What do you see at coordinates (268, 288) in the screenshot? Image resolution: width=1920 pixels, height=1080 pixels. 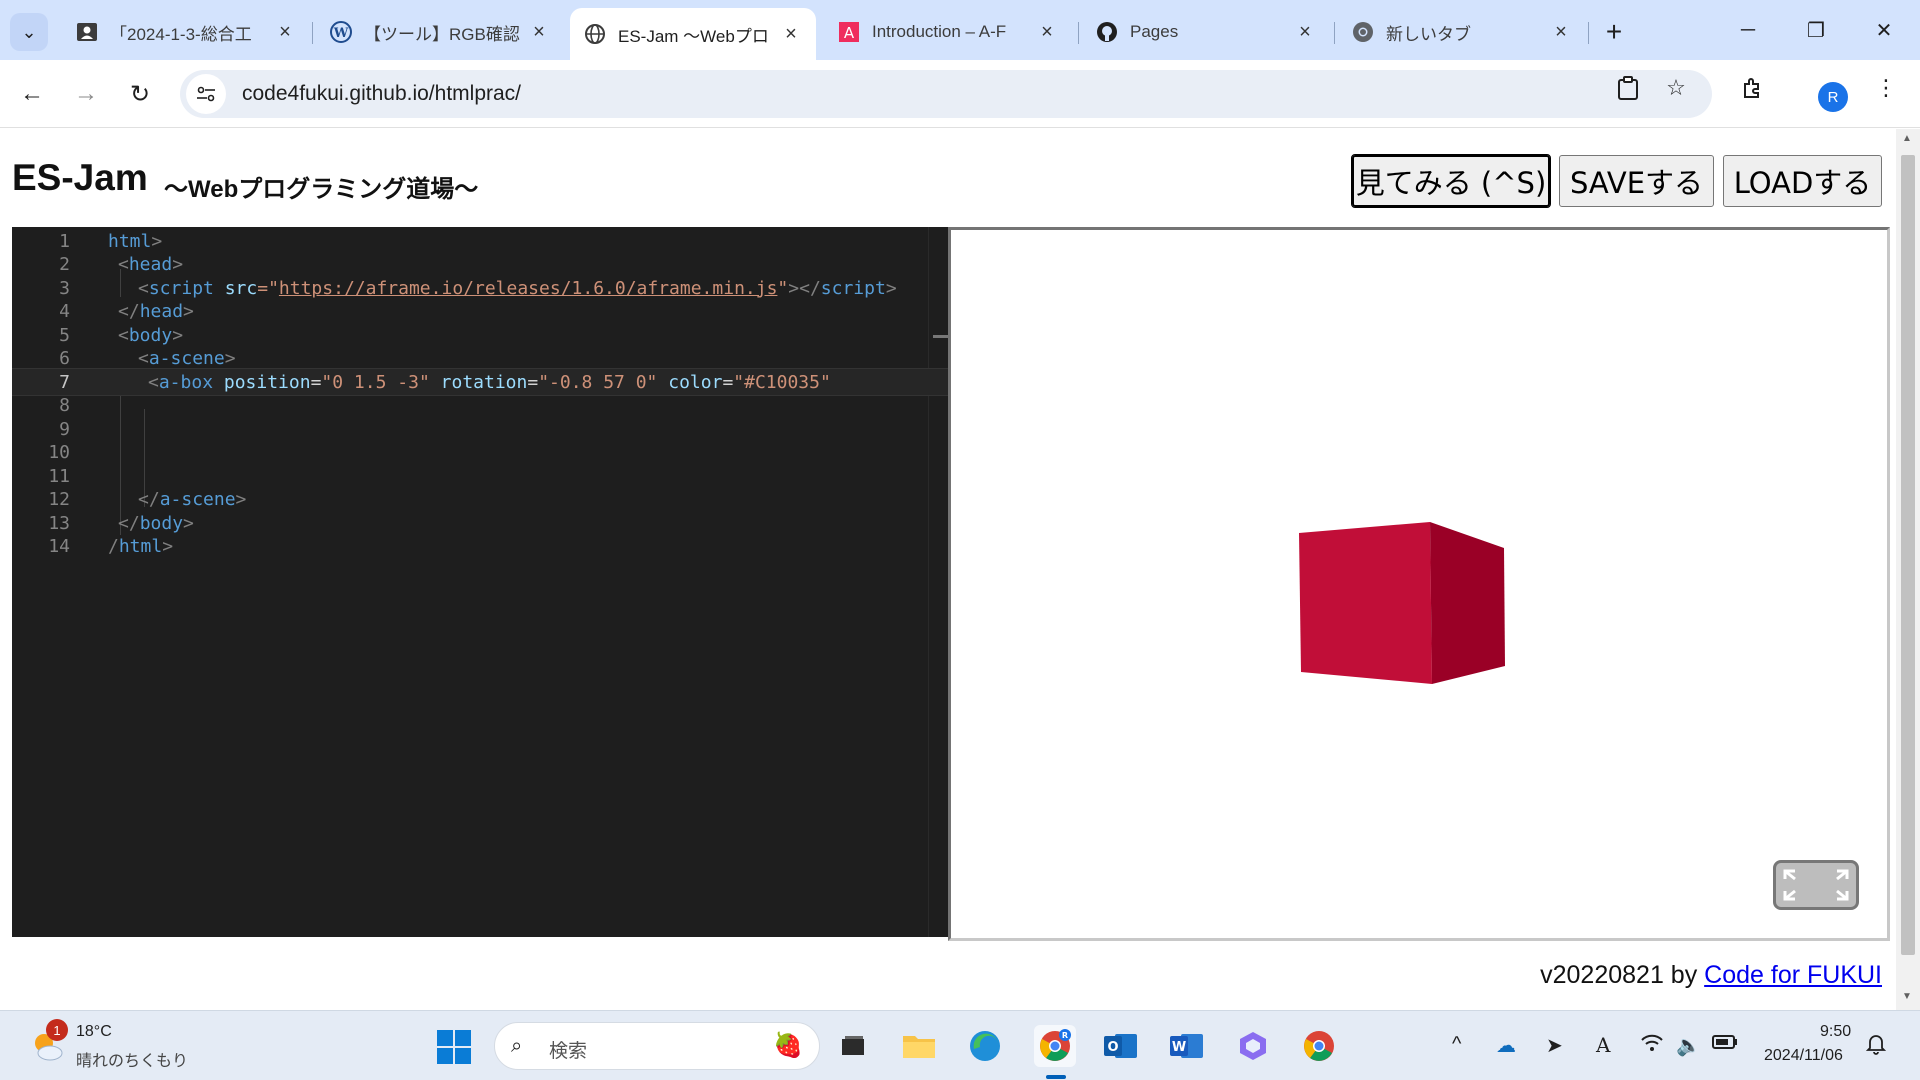 I see `code-token: ="` at bounding box center [268, 288].